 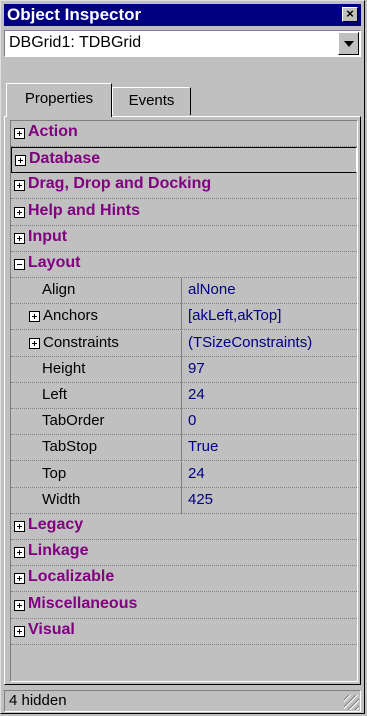 I want to click on category-label: Visual, so click(x=51, y=629).